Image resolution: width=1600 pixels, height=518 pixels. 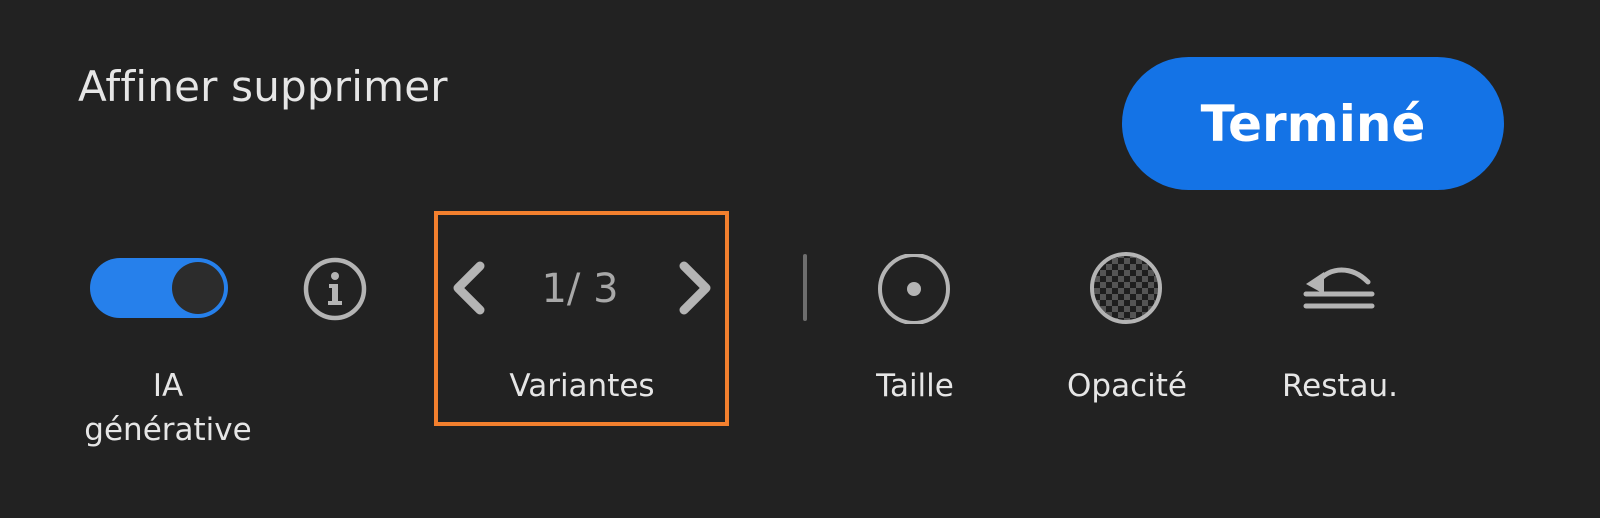 I want to click on size-label: Taille, so click(x=915, y=386).